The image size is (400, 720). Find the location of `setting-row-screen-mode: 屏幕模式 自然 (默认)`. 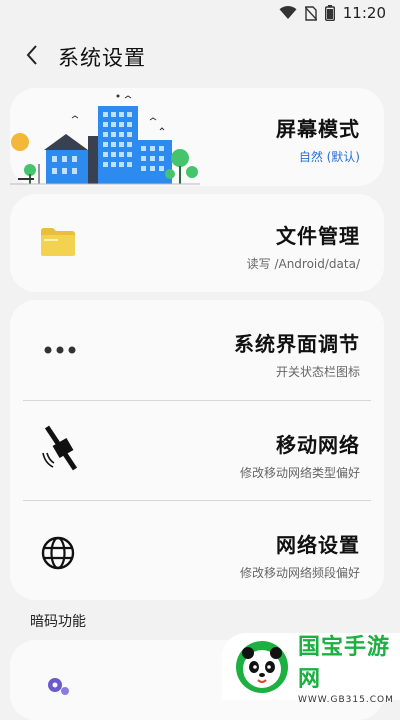

setting-row-screen-mode: 屏幕模式 自然 (默认) is located at coordinates (197, 137).